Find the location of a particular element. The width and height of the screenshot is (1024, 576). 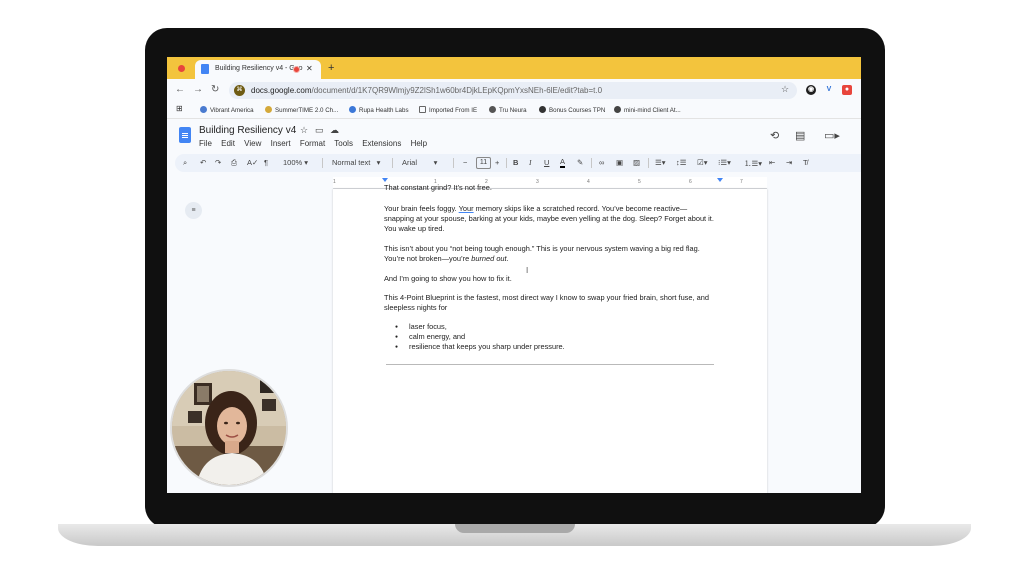

decrease-indent-icon: ⇤ is located at coordinates (772, 162).